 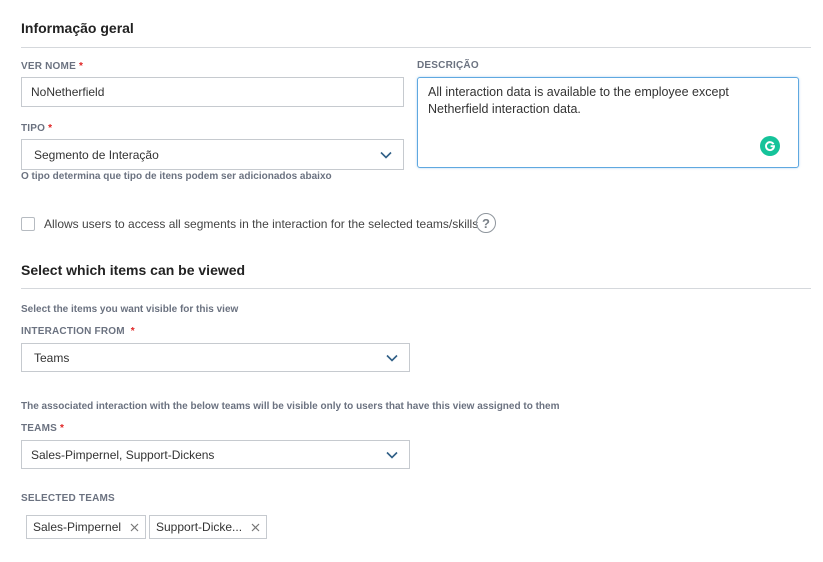 What do you see at coordinates (28, 224) in the screenshot?
I see `access-all-segments-checkbox` at bounding box center [28, 224].